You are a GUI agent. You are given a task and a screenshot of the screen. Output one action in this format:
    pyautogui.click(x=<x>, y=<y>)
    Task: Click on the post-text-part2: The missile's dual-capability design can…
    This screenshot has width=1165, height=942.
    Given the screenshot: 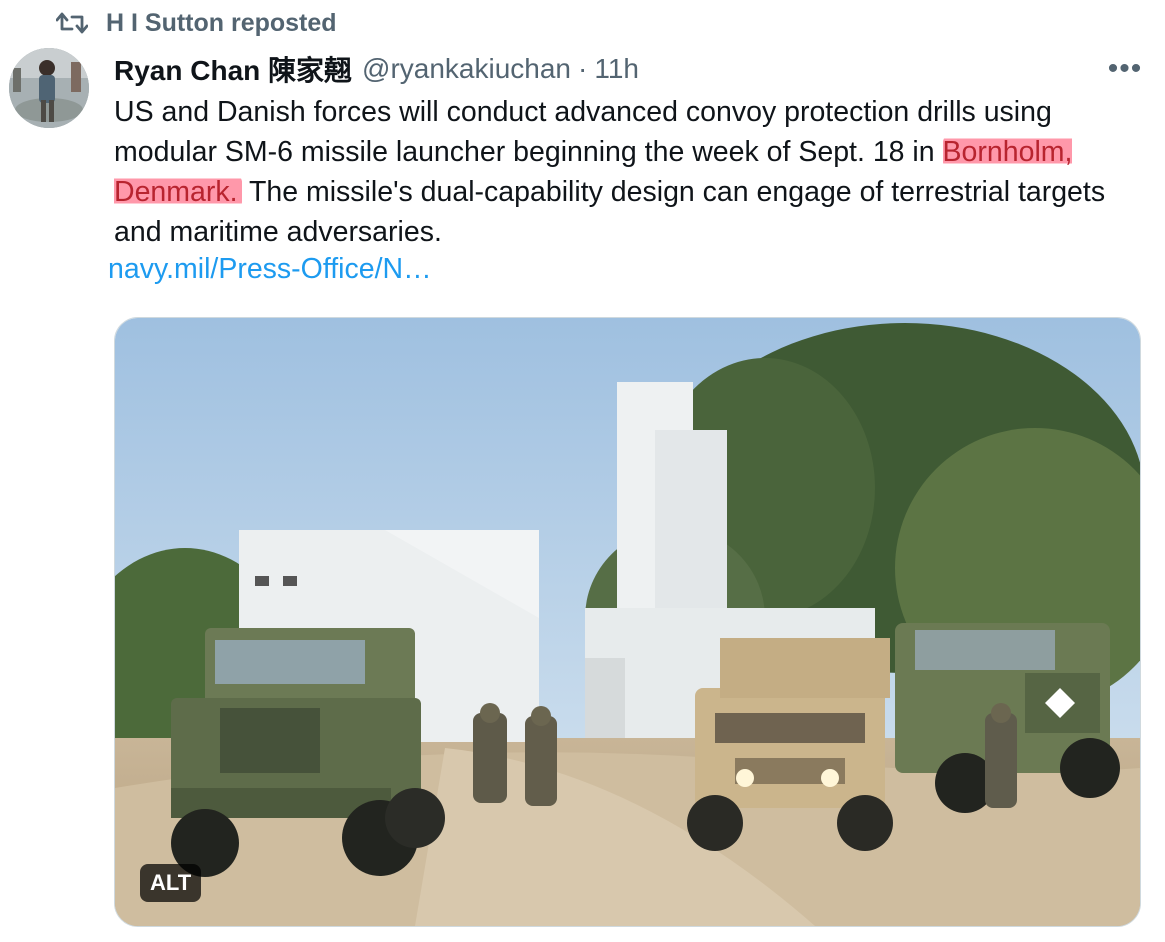 What is the action you would take?
    pyautogui.click(x=610, y=212)
    